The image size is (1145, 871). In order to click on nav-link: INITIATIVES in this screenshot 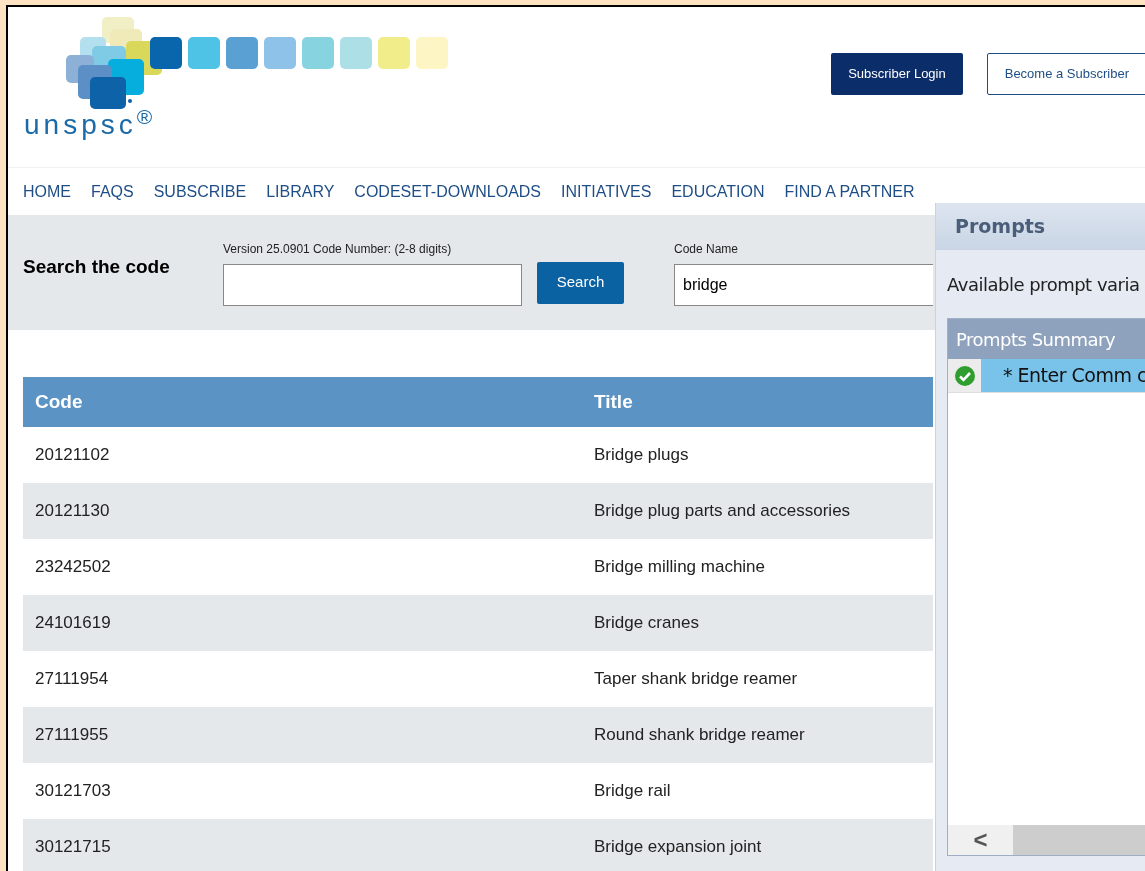, I will do `click(606, 191)`.